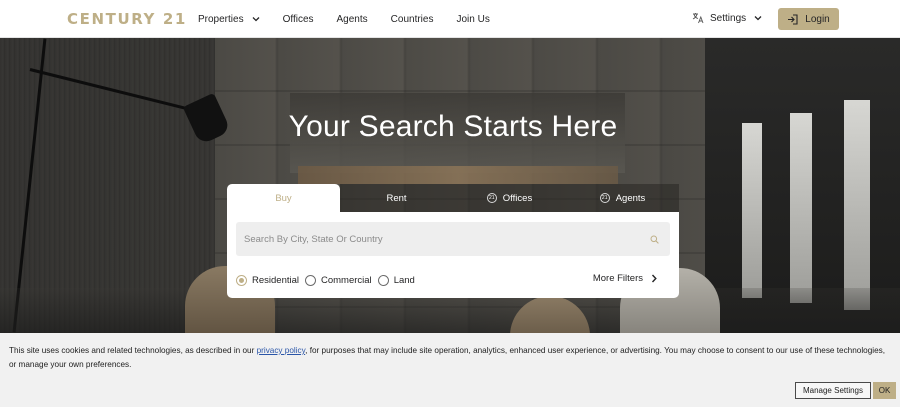 This screenshot has height=407, width=900. I want to click on tab-label: Rent, so click(396, 198).